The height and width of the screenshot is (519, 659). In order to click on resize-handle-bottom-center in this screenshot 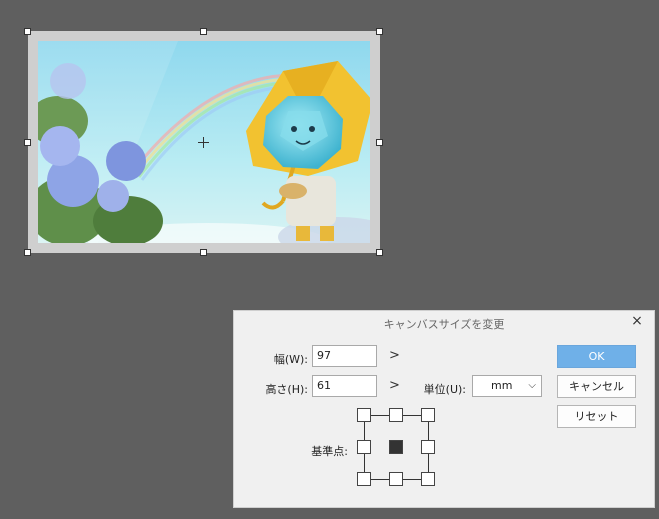, I will do `click(203, 252)`.